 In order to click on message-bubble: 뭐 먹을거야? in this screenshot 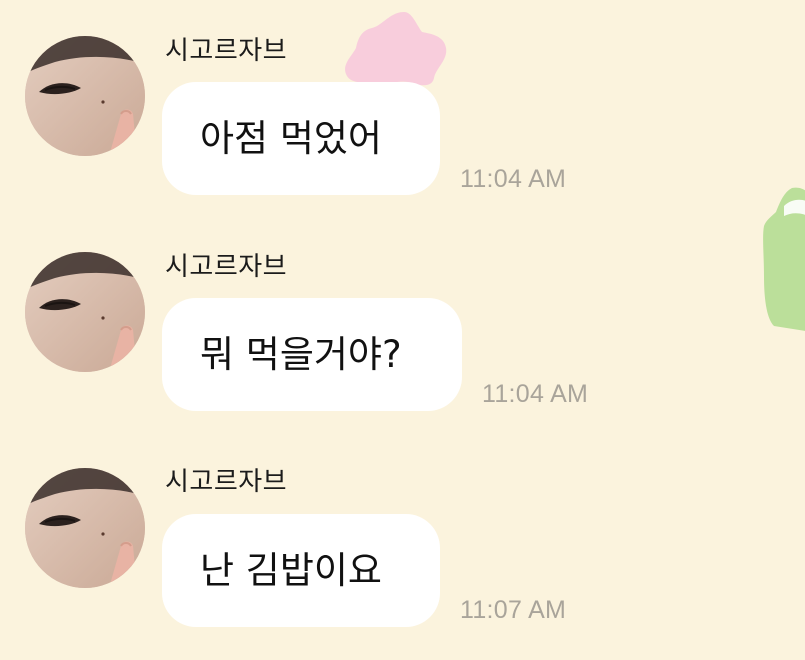, I will do `click(312, 354)`.